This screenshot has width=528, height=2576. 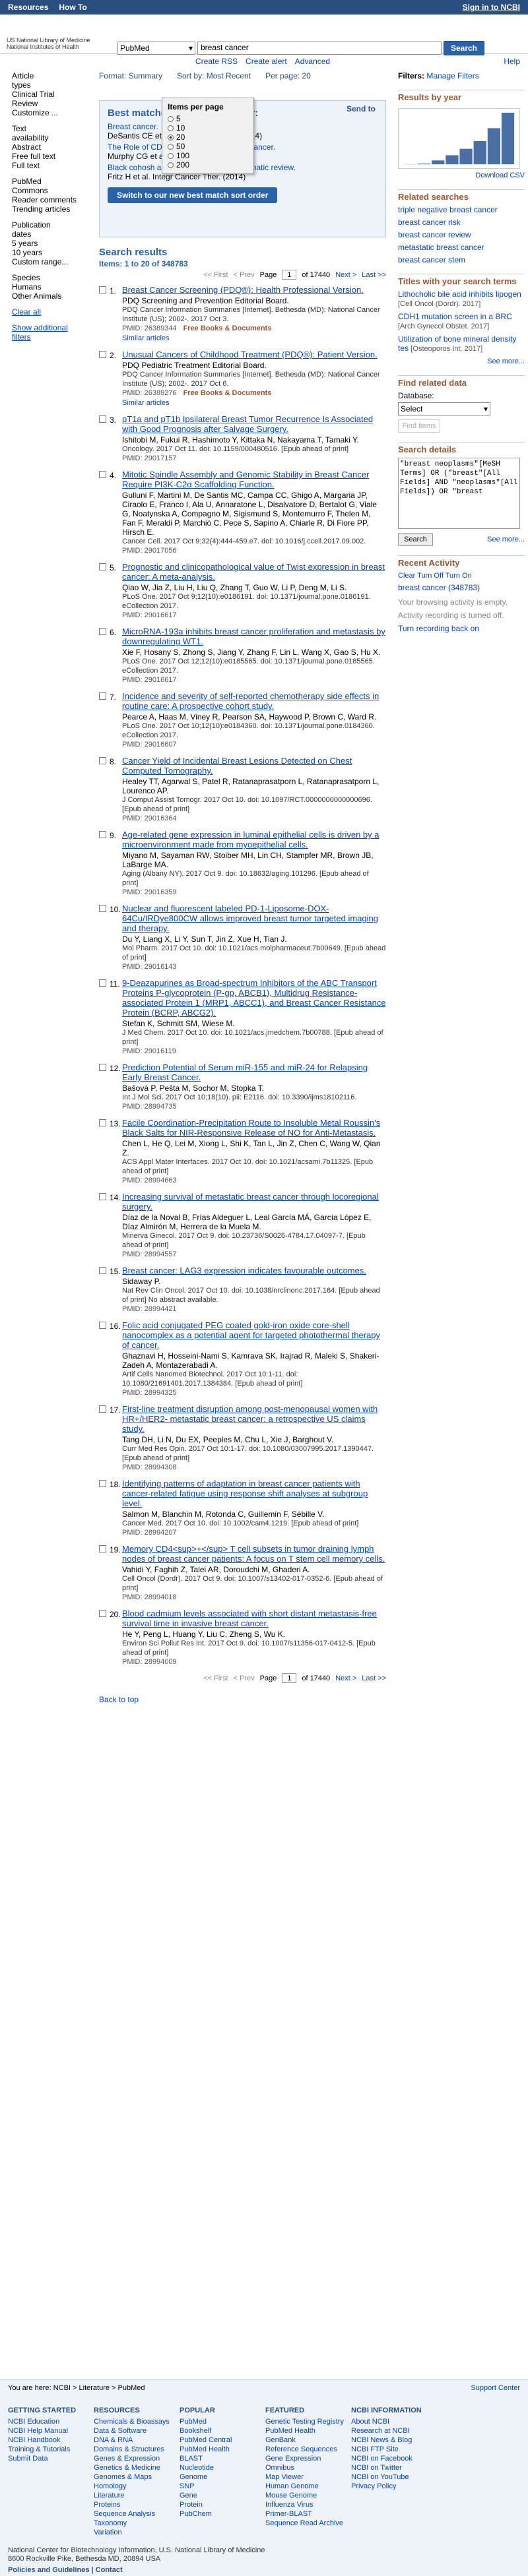 What do you see at coordinates (308, 2504) in the screenshot?
I see `footer-link: Influenza Virus` at bounding box center [308, 2504].